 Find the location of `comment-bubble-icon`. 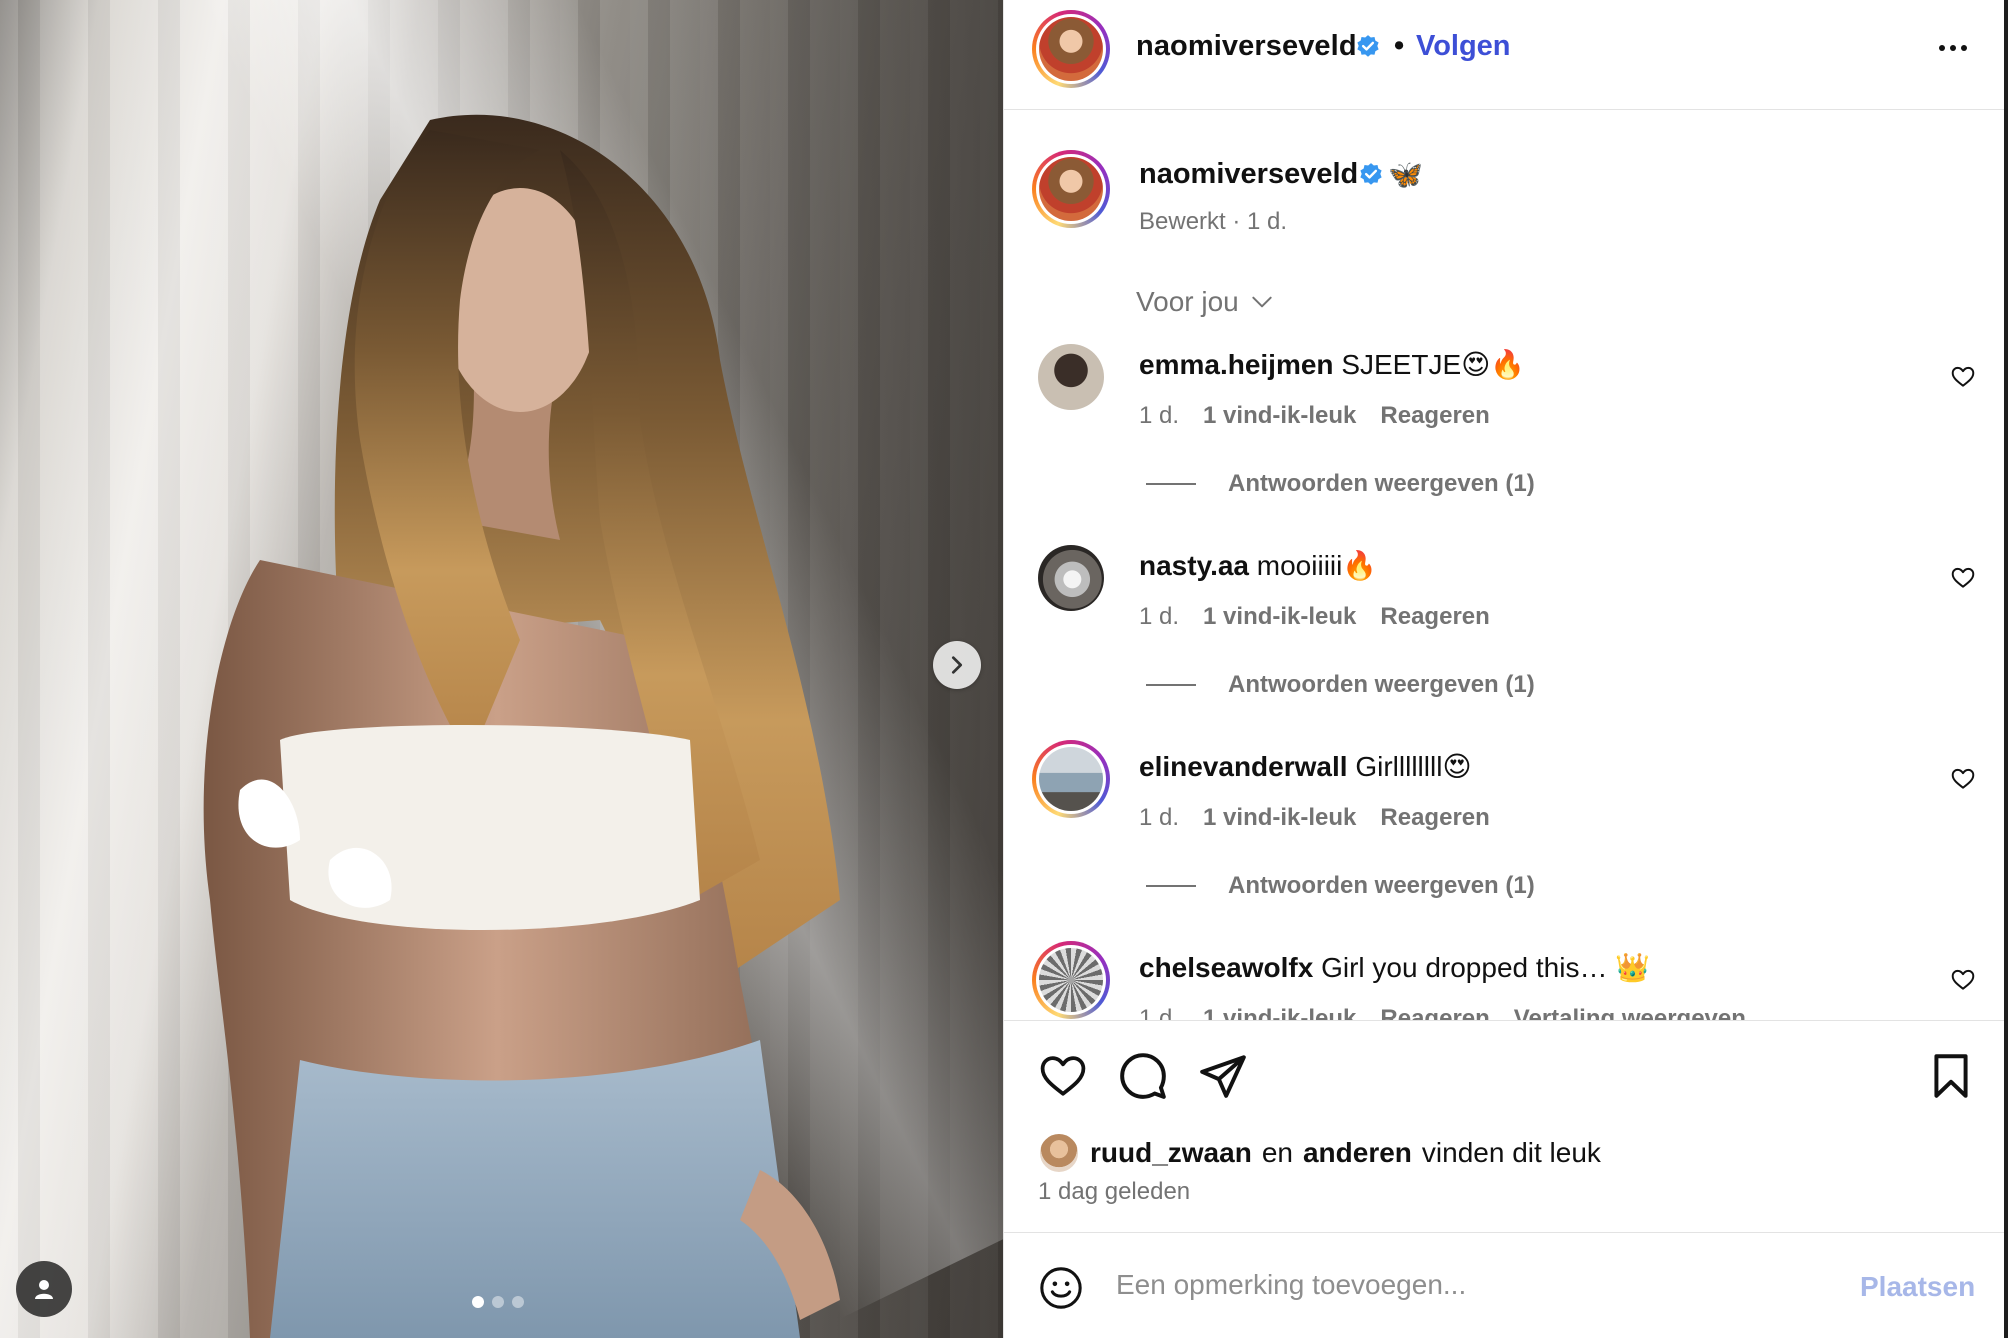

comment-bubble-icon is located at coordinates (1143, 1076).